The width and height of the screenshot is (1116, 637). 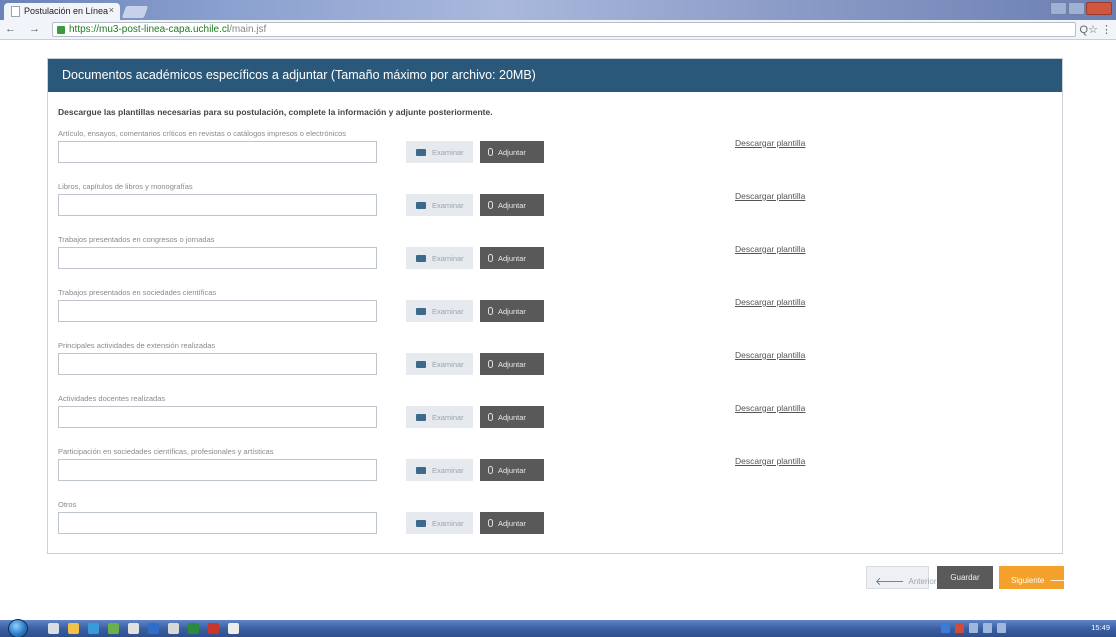 What do you see at coordinates (213, 628) in the screenshot?
I see `pdf-taskbar-icon` at bounding box center [213, 628].